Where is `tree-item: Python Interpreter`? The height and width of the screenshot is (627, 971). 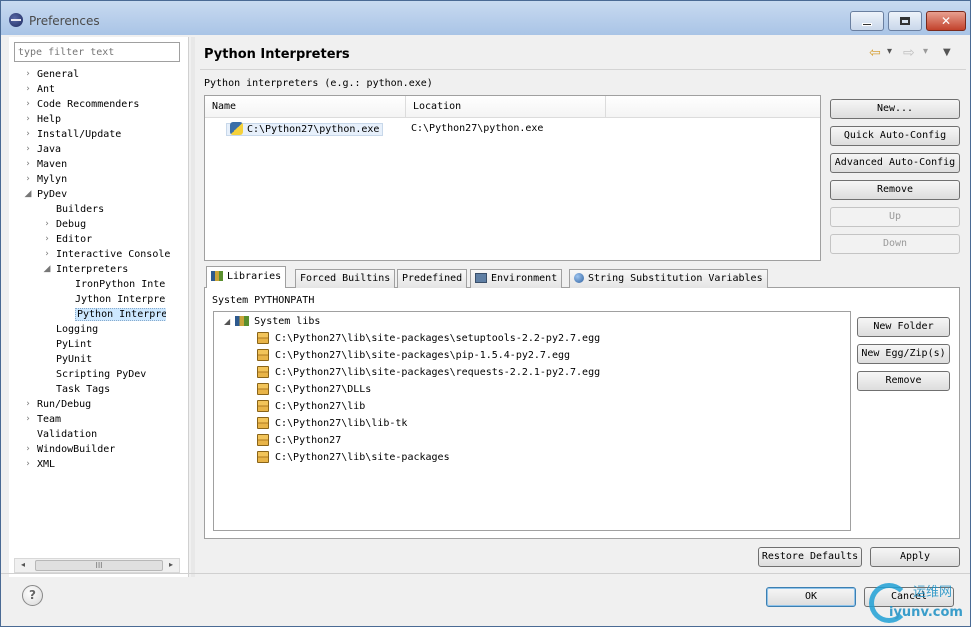 tree-item: Python Interpreter is located at coordinates (113, 314).